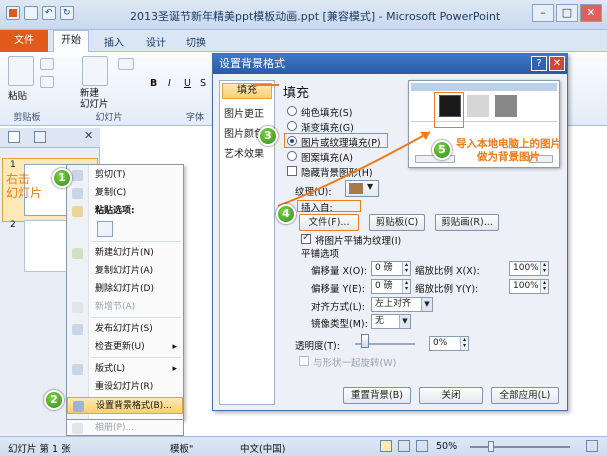 Image resolution: width=607 pixels, height=456 pixels. I want to click on redo-icon: ↻, so click(67, 13).